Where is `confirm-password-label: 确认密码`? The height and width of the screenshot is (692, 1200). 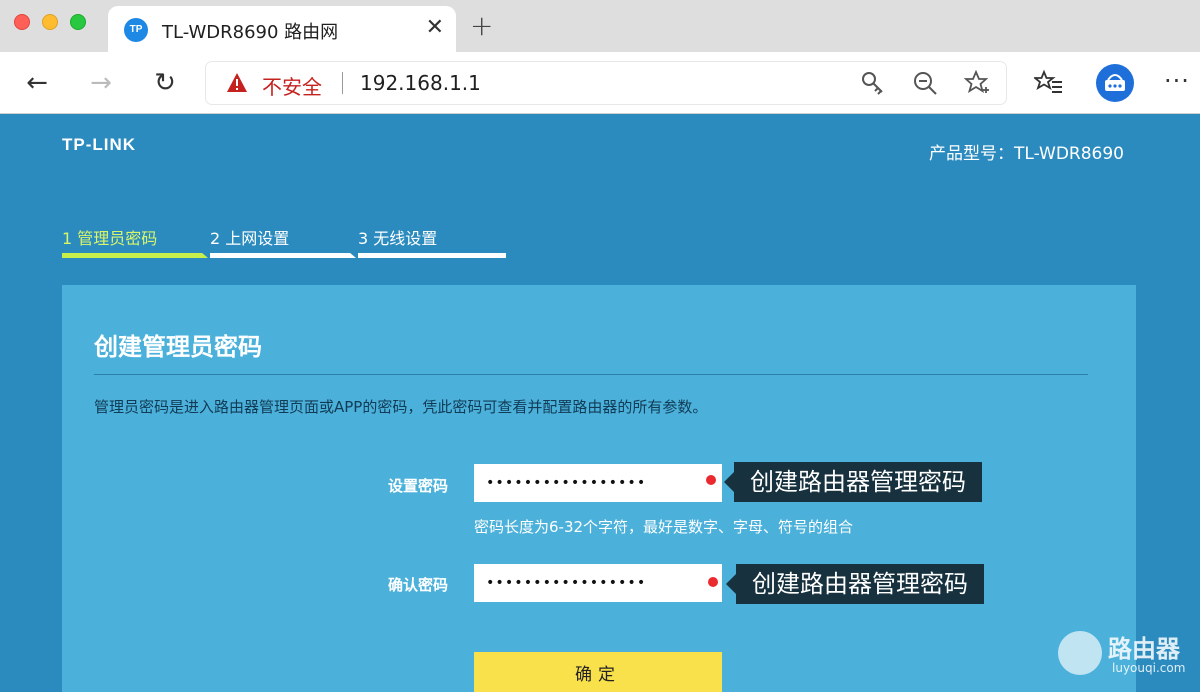 confirm-password-label: 确认密码 is located at coordinates (418, 585).